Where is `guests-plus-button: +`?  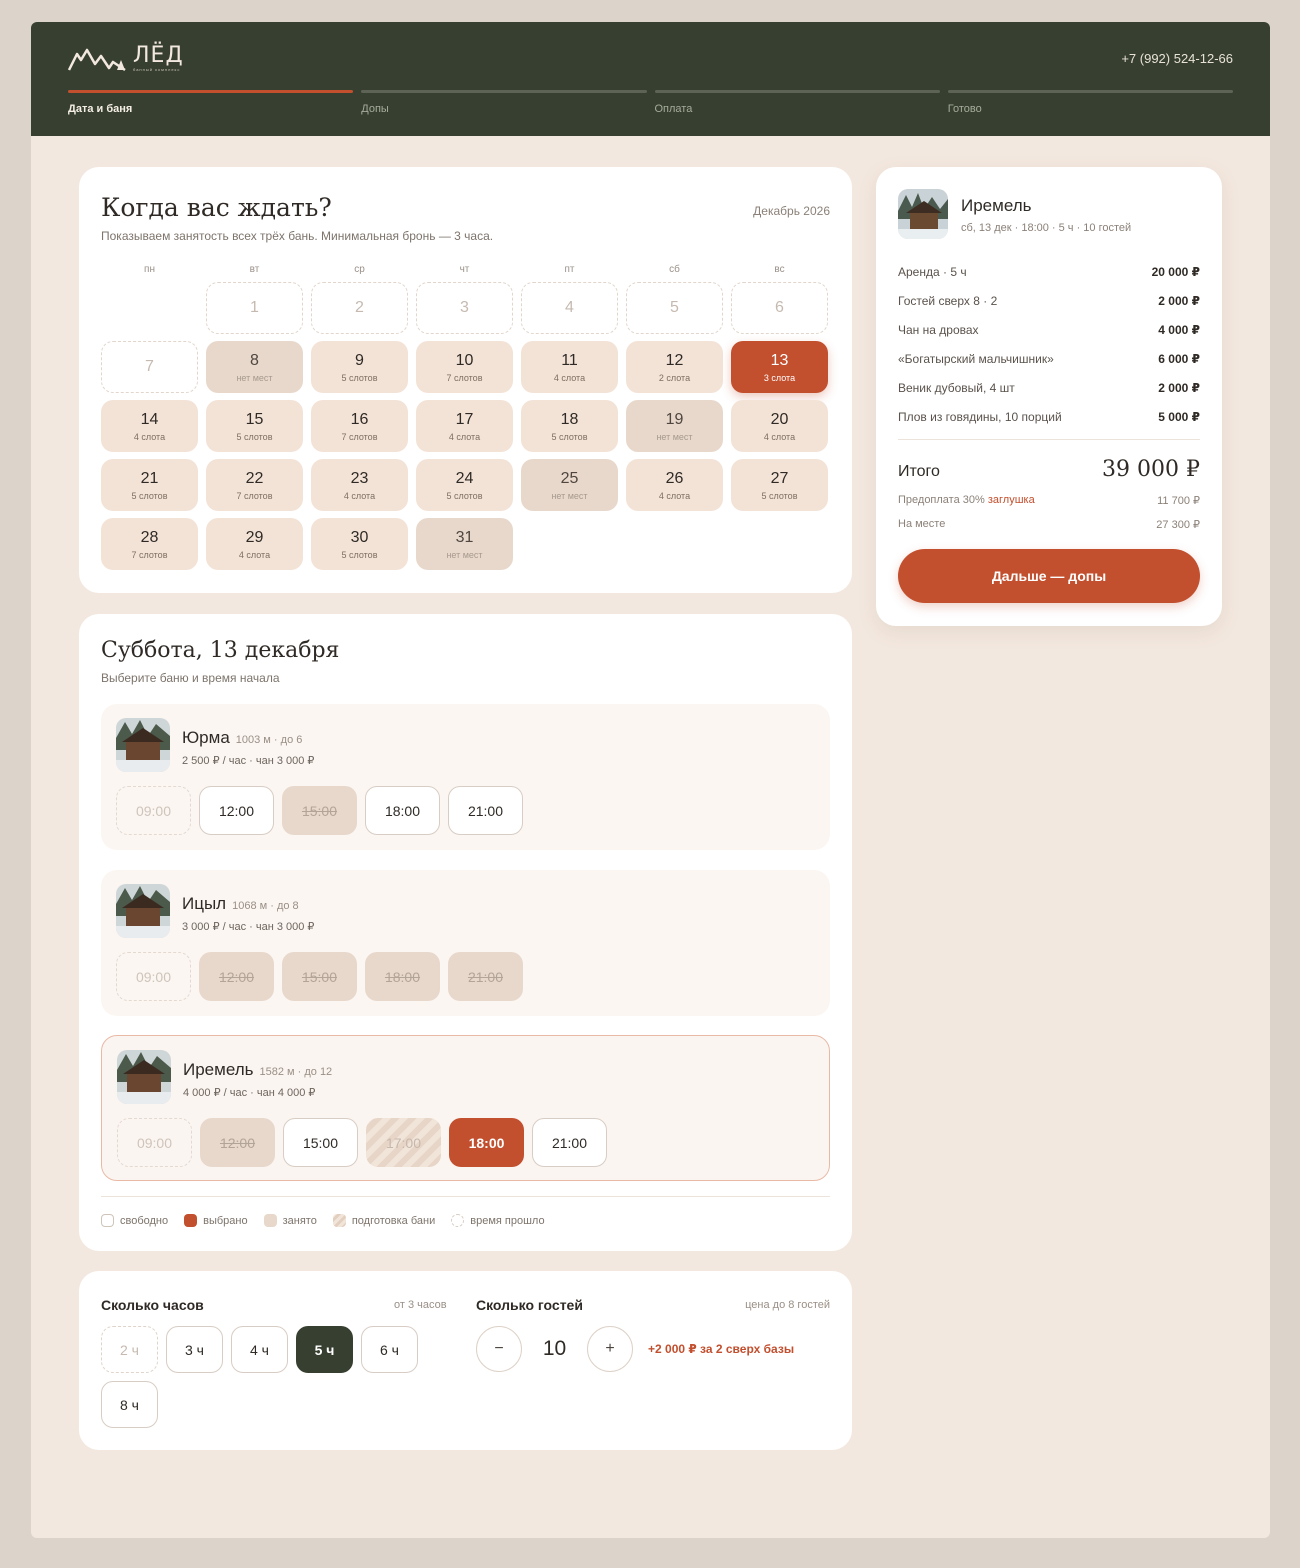 guests-plus-button: + is located at coordinates (610, 1349).